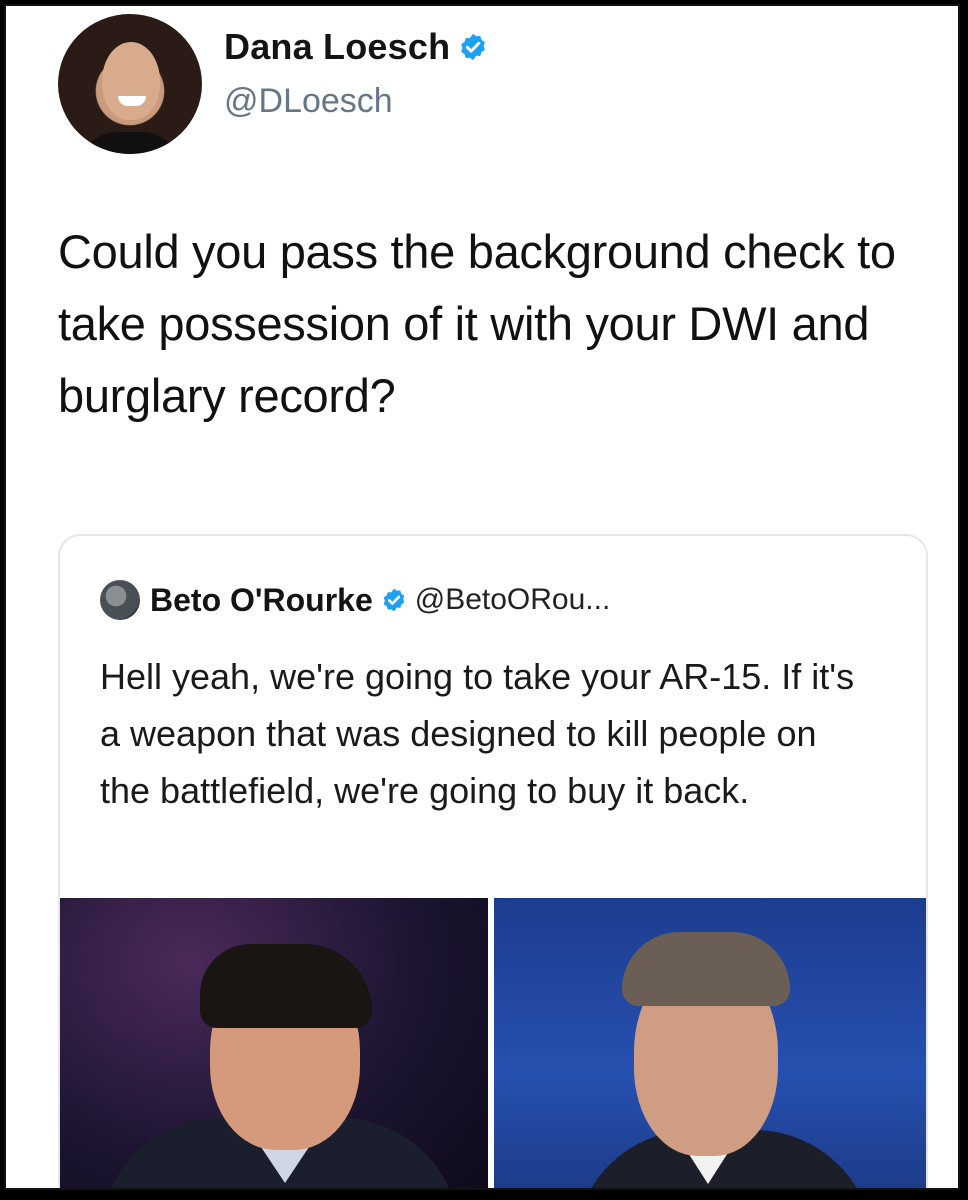 Image resolution: width=968 pixels, height=1200 pixels. What do you see at coordinates (274, 1043) in the screenshot?
I see `debate-photo-moderator` at bounding box center [274, 1043].